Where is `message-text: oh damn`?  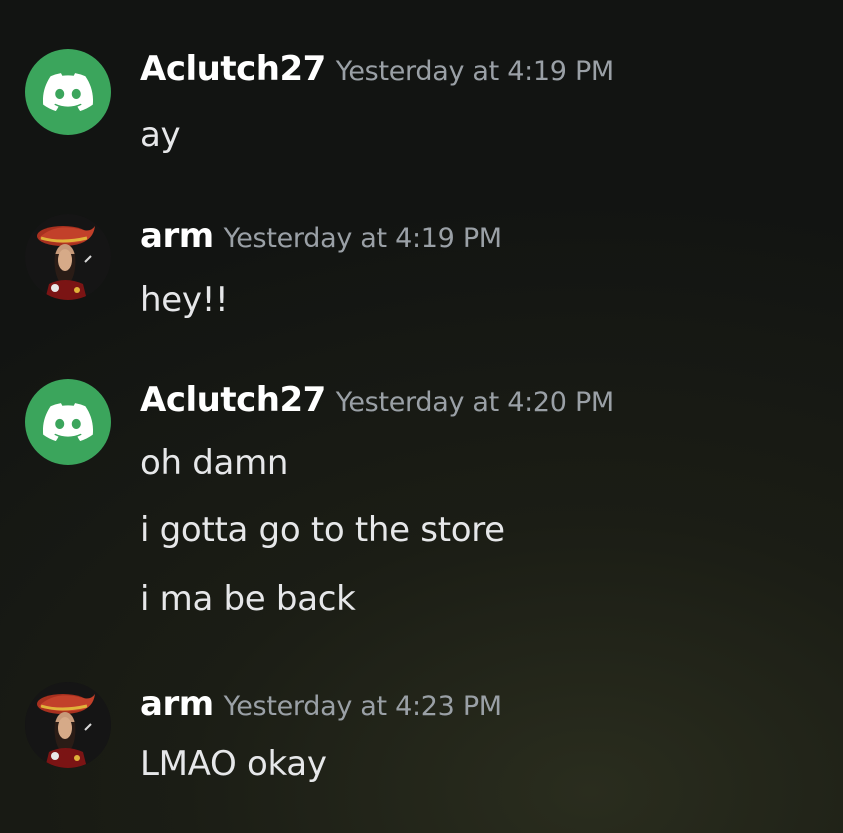 message-text: oh damn is located at coordinates (214, 463).